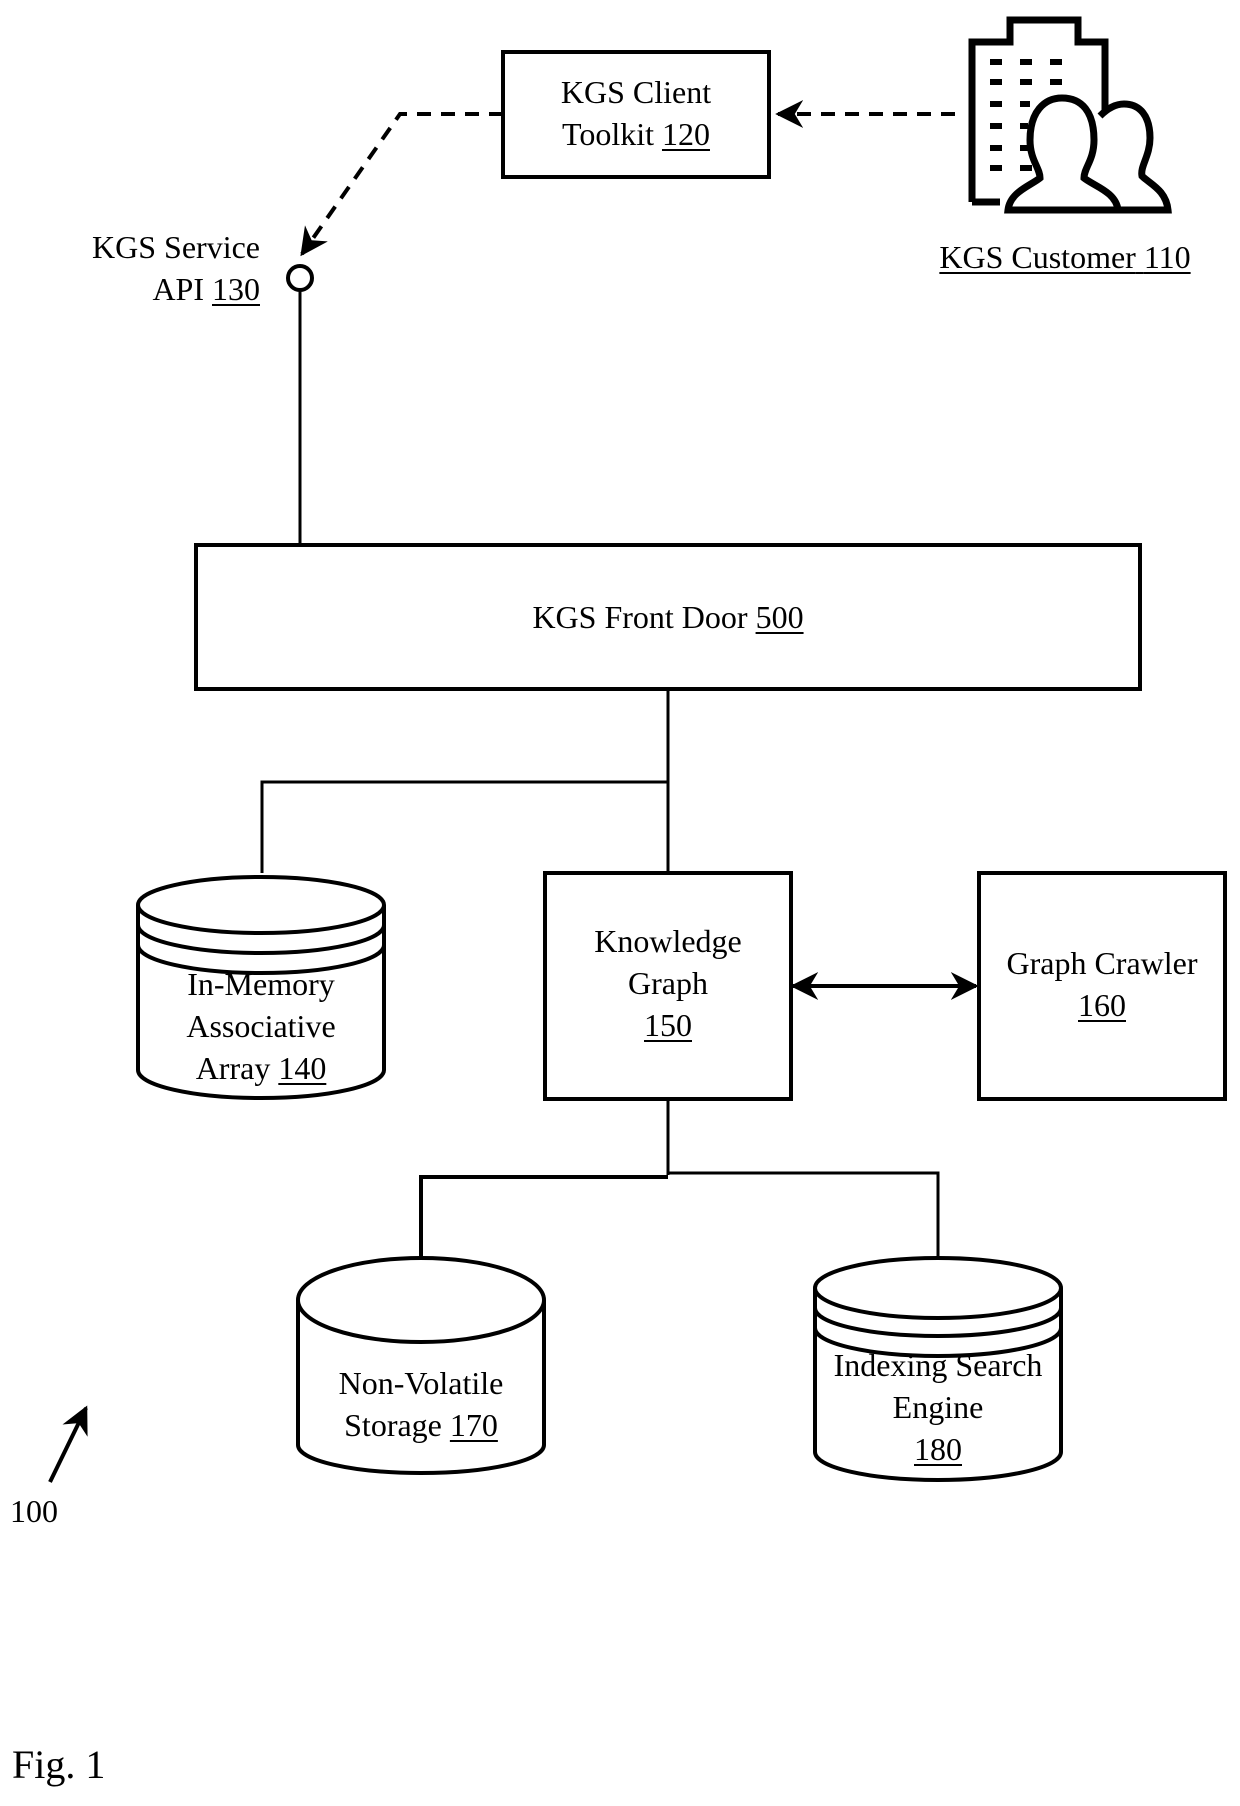 The width and height of the screenshot is (1240, 1806). I want to click on customer-label: KGS Customer 110, so click(1065, 257).